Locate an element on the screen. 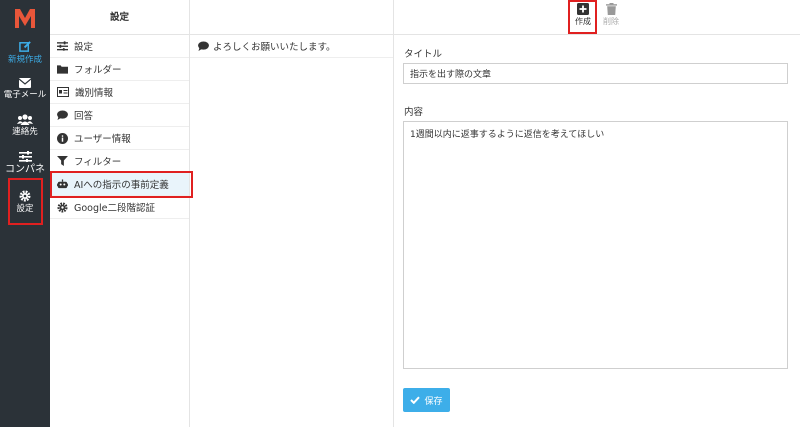 The width and height of the screenshot is (800, 427). nav-contacts-label: 連絡先 is located at coordinates (25, 132).